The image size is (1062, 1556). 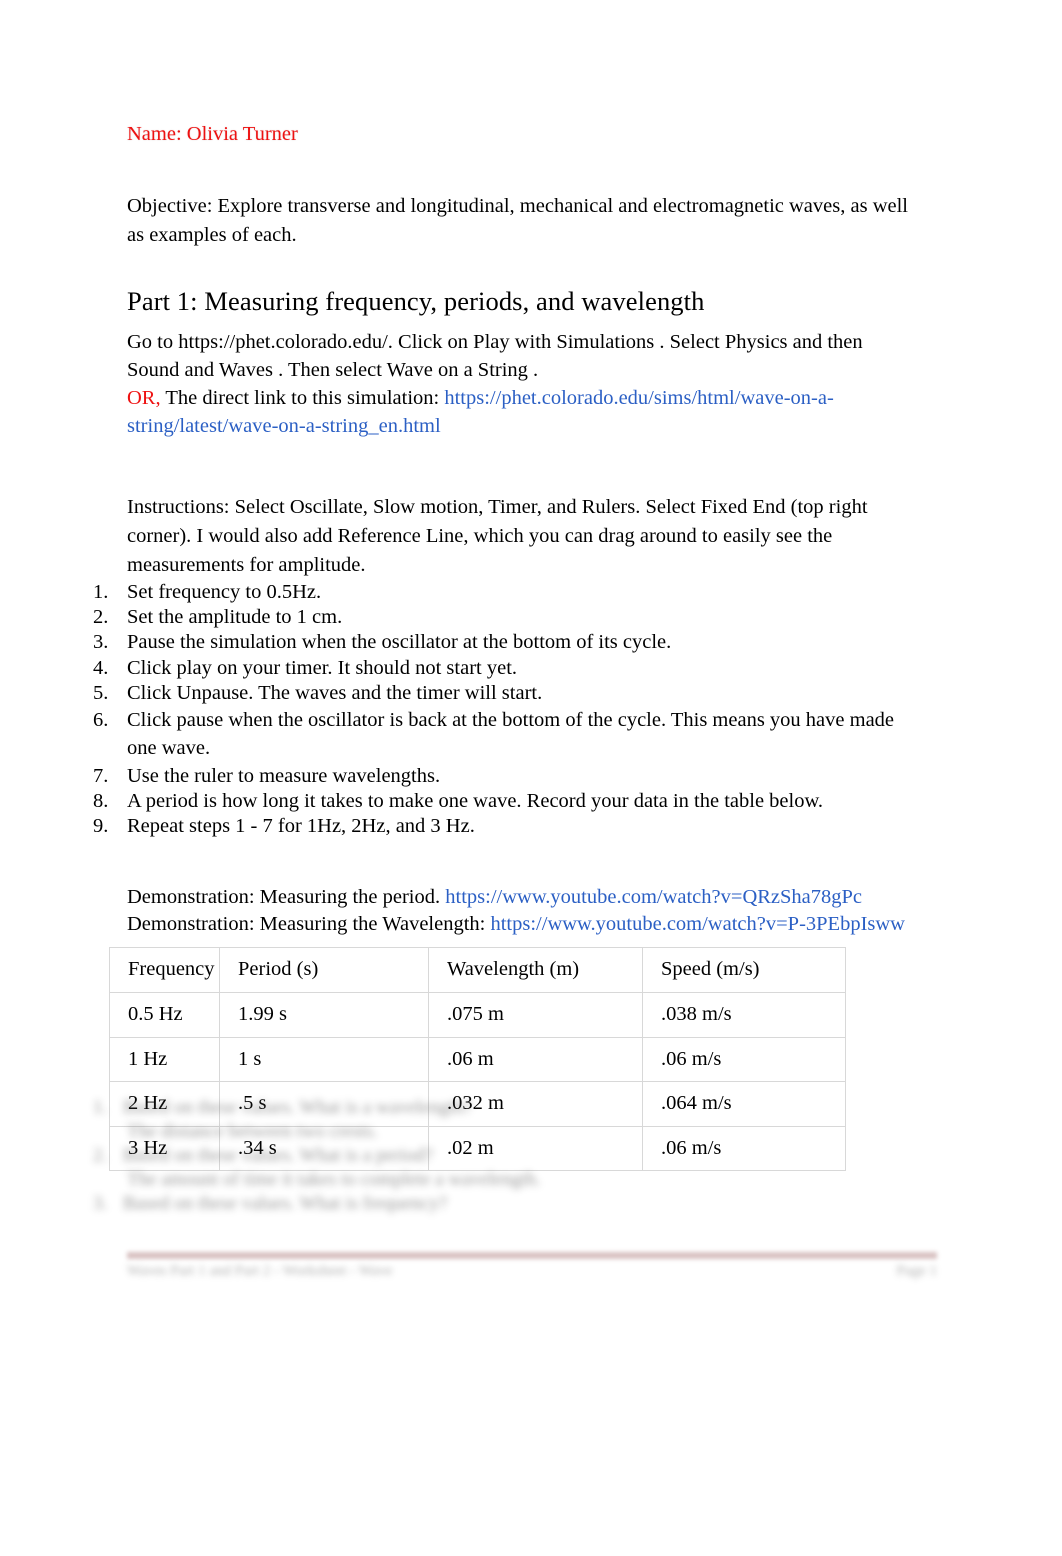 What do you see at coordinates (286, 897) in the screenshot?
I see `demo-period-label: Demonstration: Measuring the period.` at bounding box center [286, 897].